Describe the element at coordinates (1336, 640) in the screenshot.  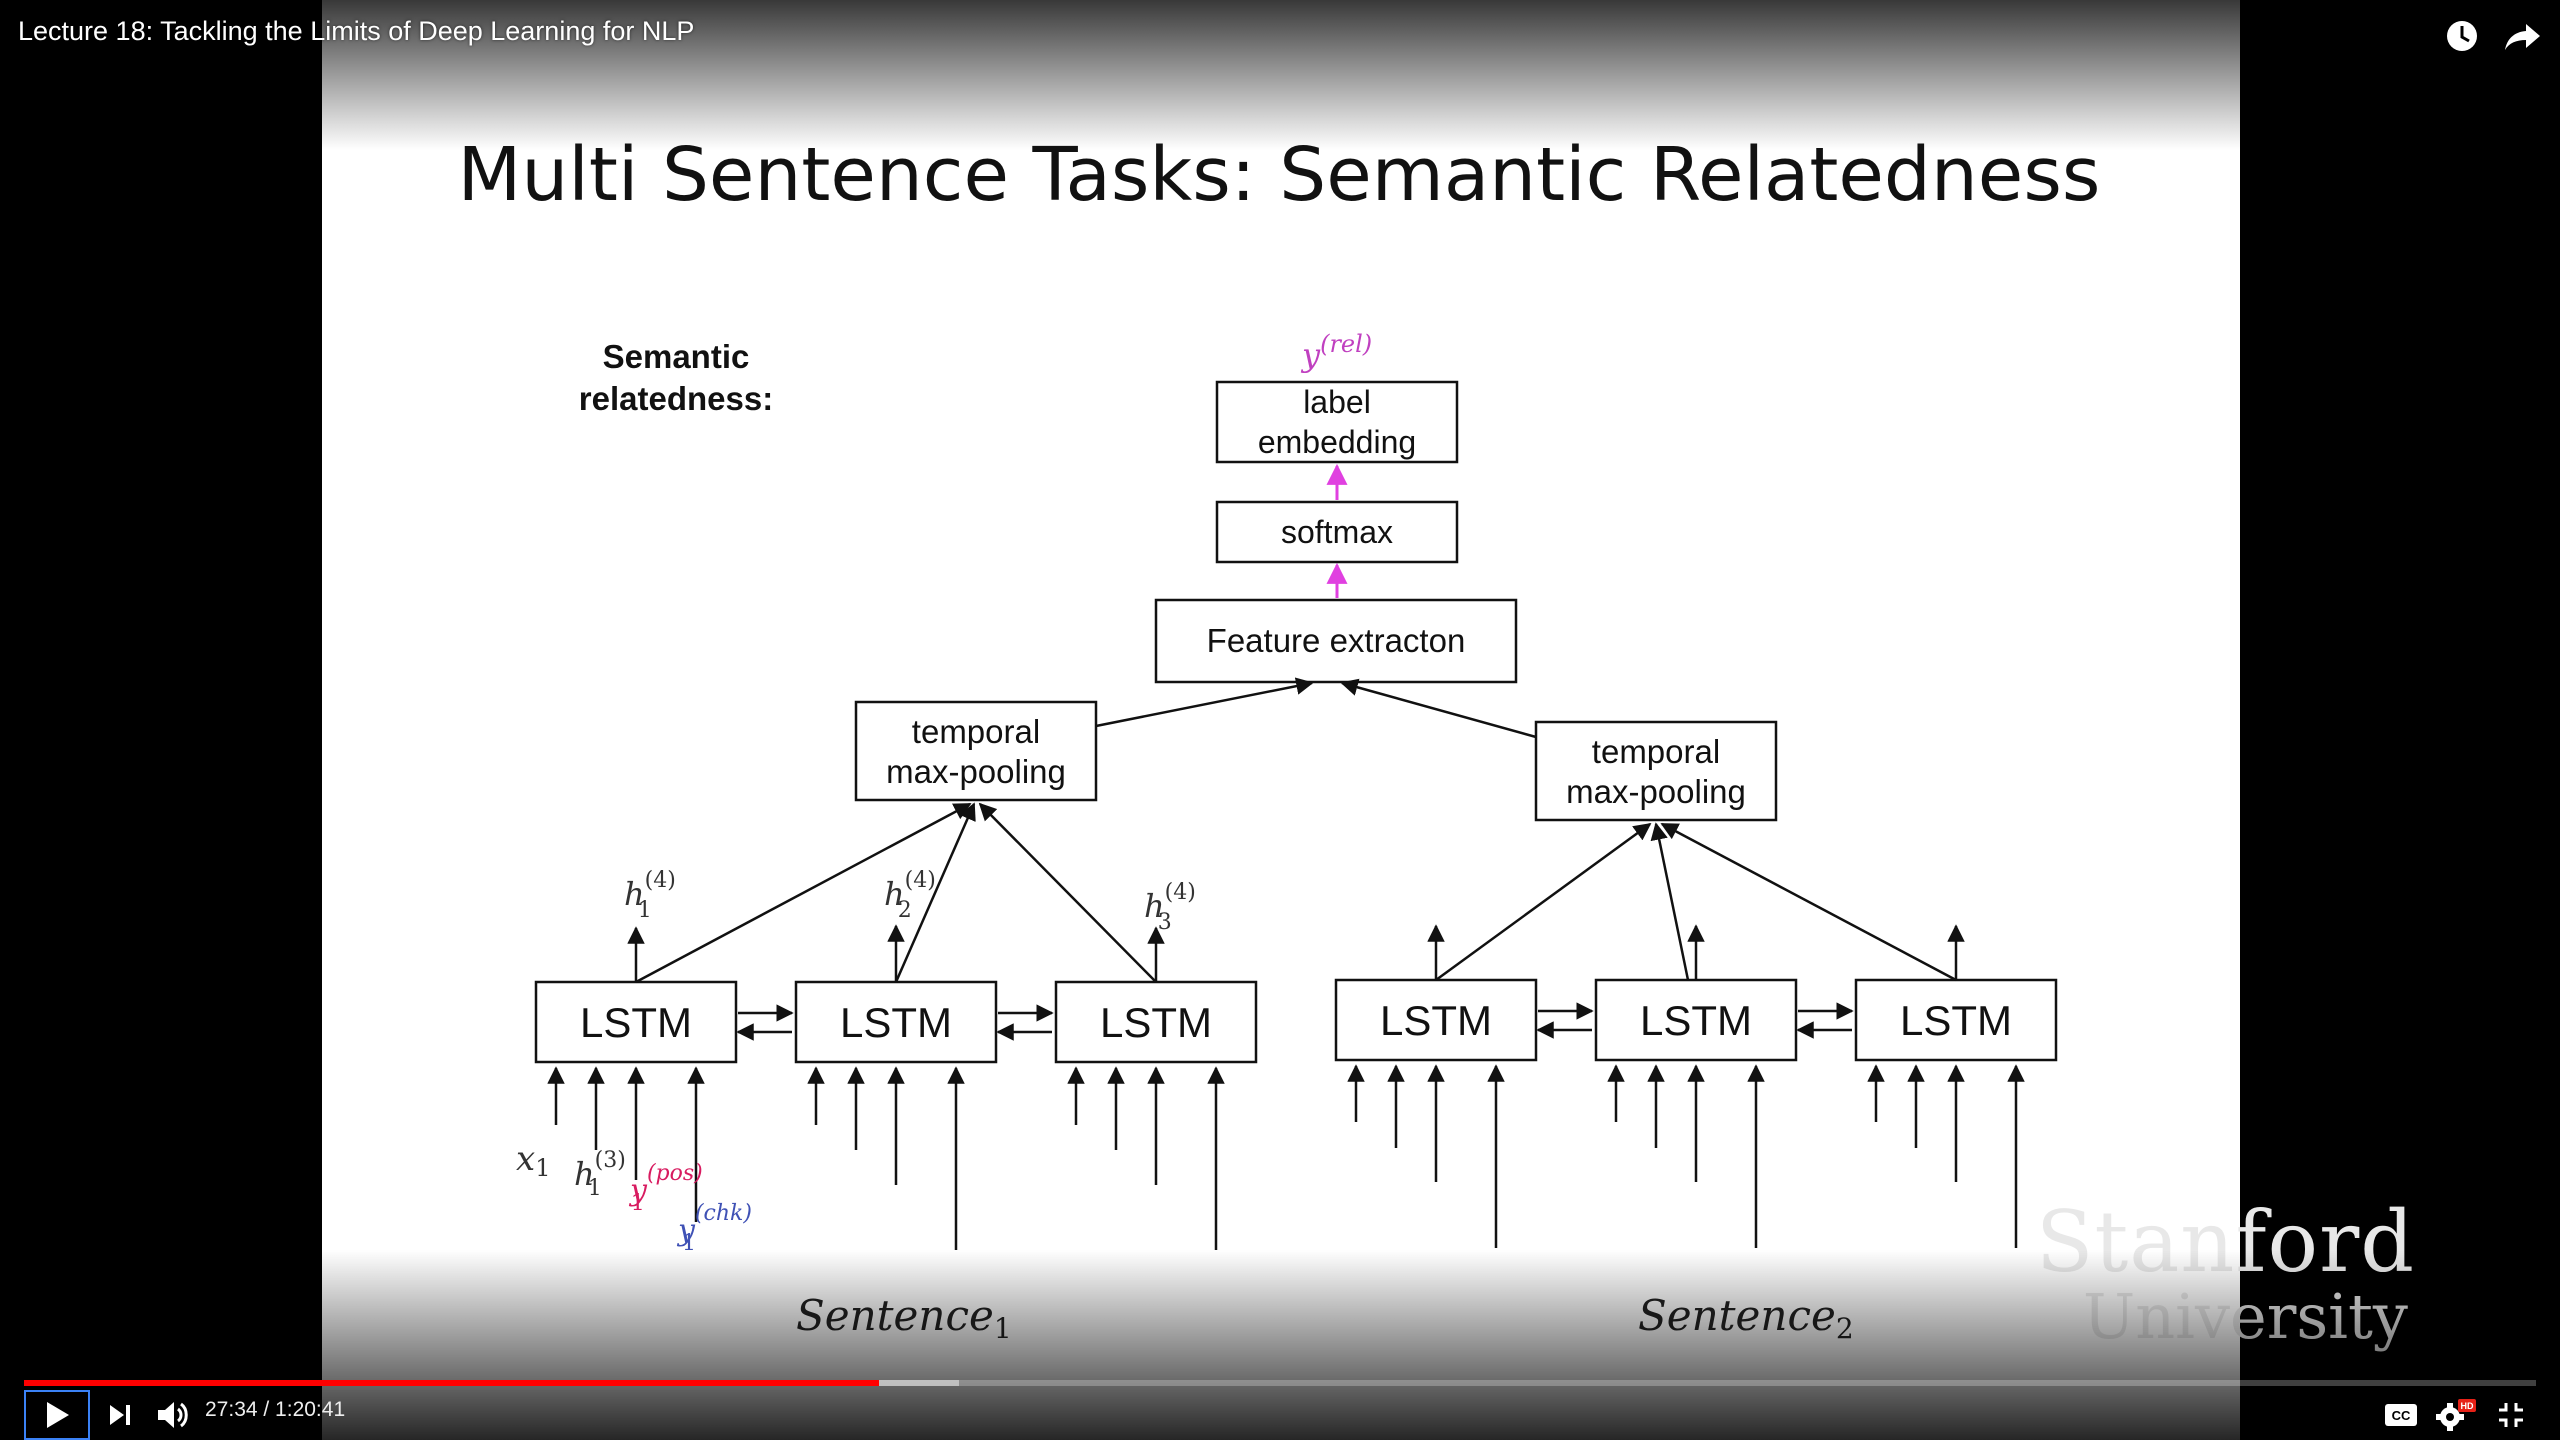
I see `feature-extraction-label: Feature extracton` at that location.